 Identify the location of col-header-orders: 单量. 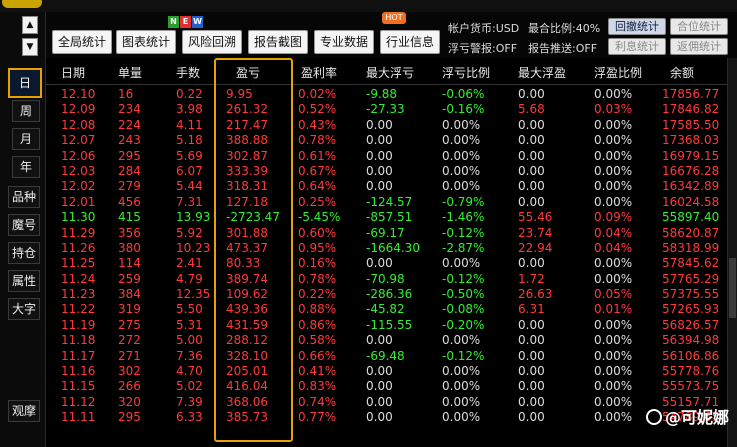
(130, 72).